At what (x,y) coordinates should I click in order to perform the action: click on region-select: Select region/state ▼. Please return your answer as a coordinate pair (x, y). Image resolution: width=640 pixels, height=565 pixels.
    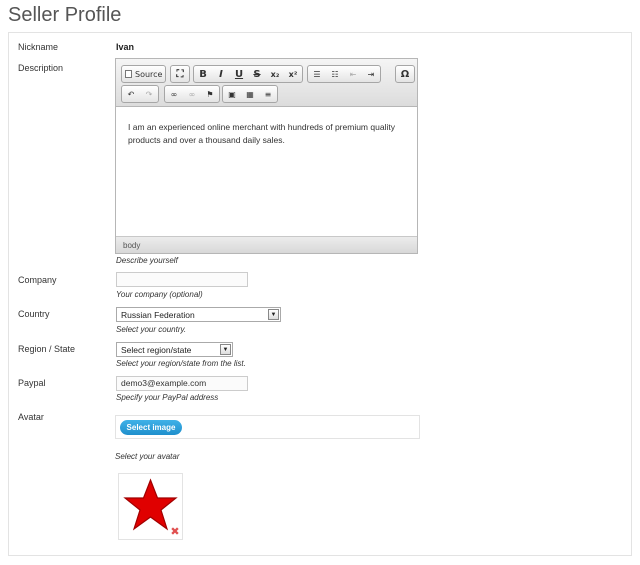
    Looking at the image, I should click on (174, 349).